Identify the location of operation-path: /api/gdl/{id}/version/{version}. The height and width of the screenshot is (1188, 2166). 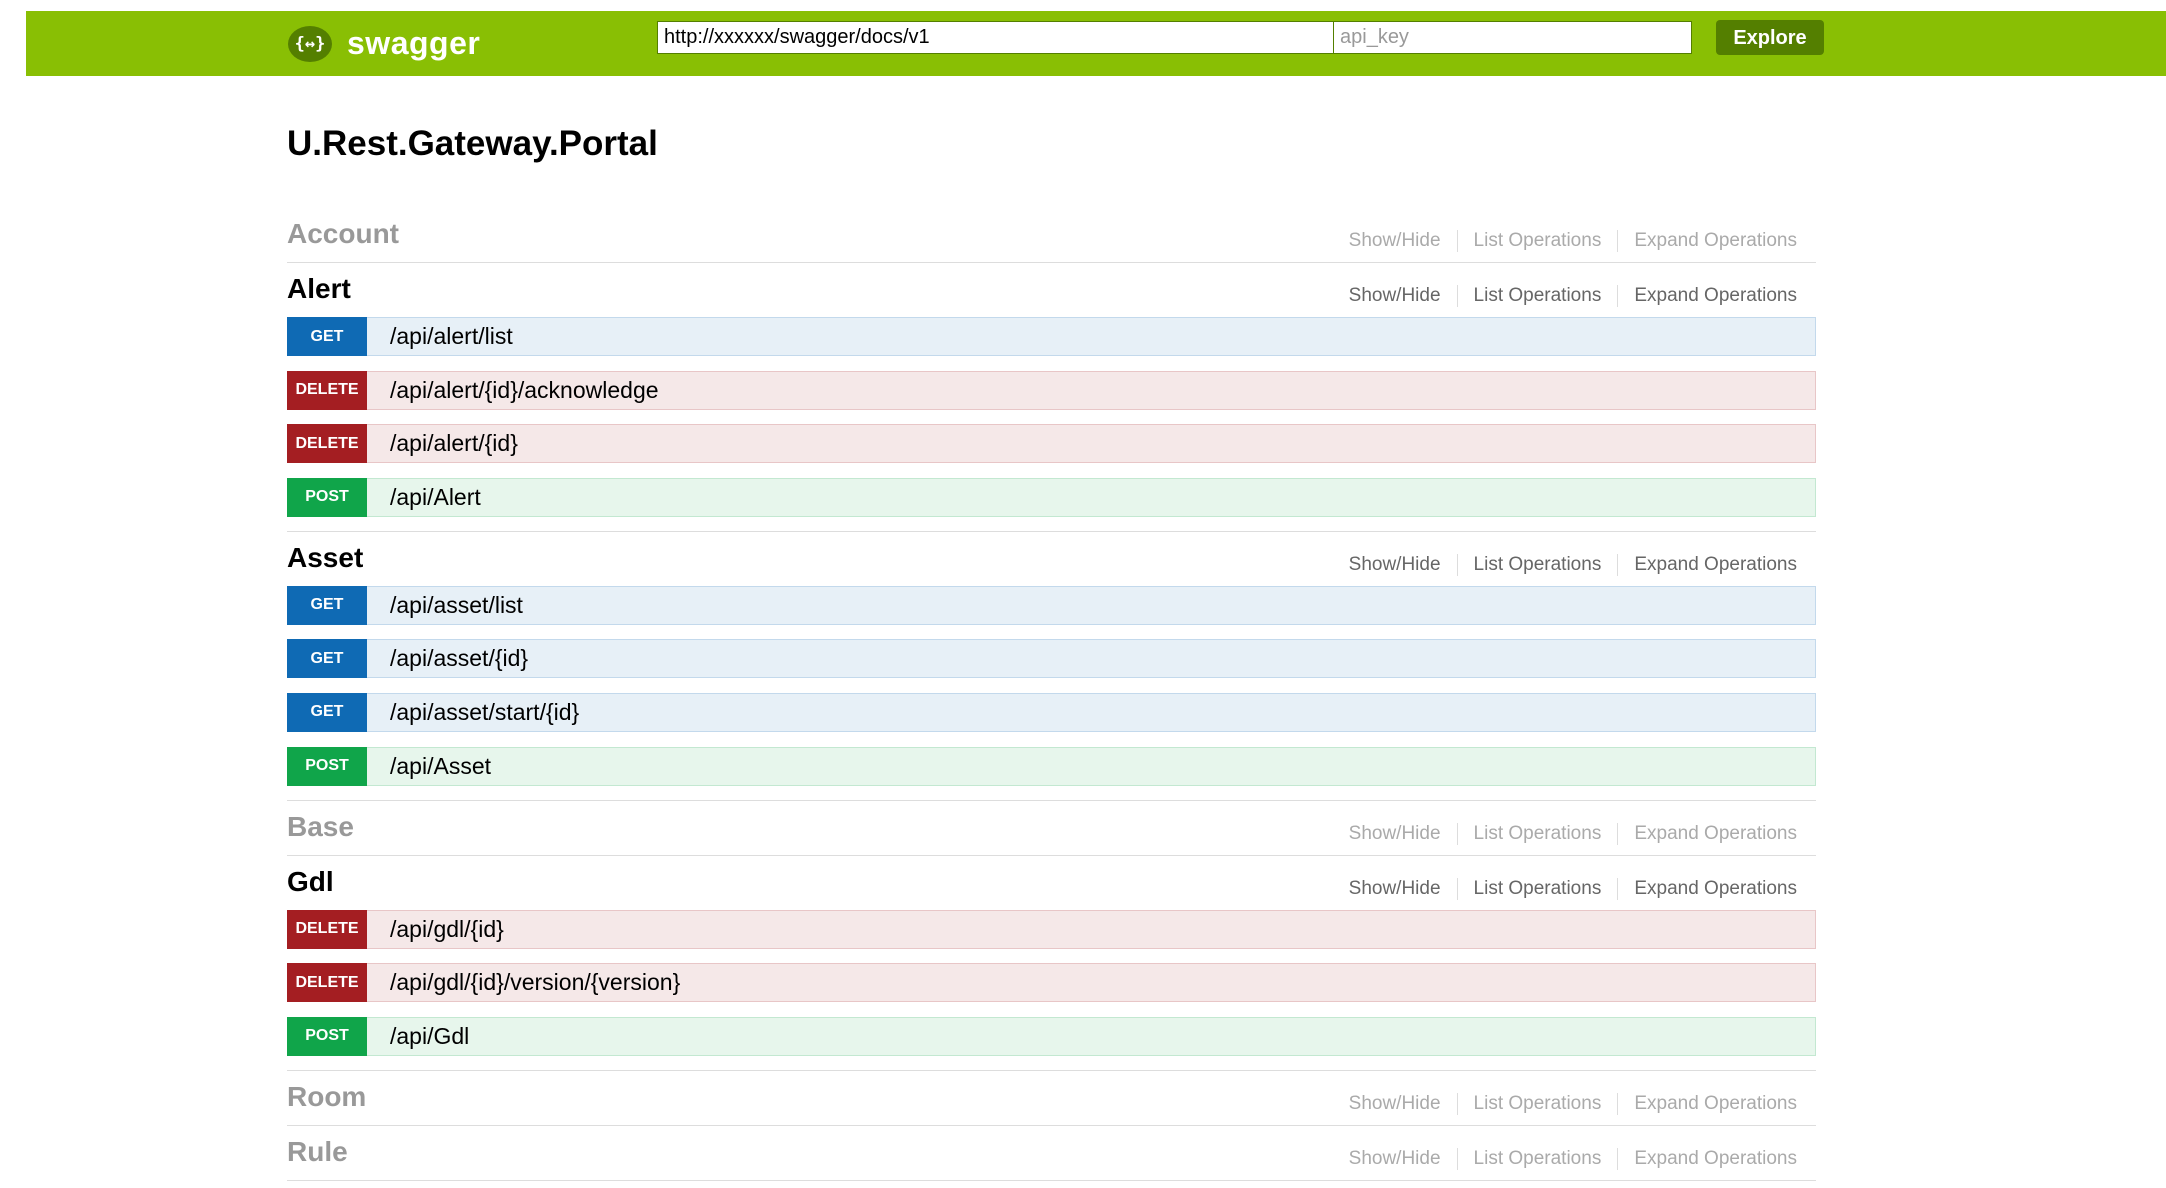
(535, 982).